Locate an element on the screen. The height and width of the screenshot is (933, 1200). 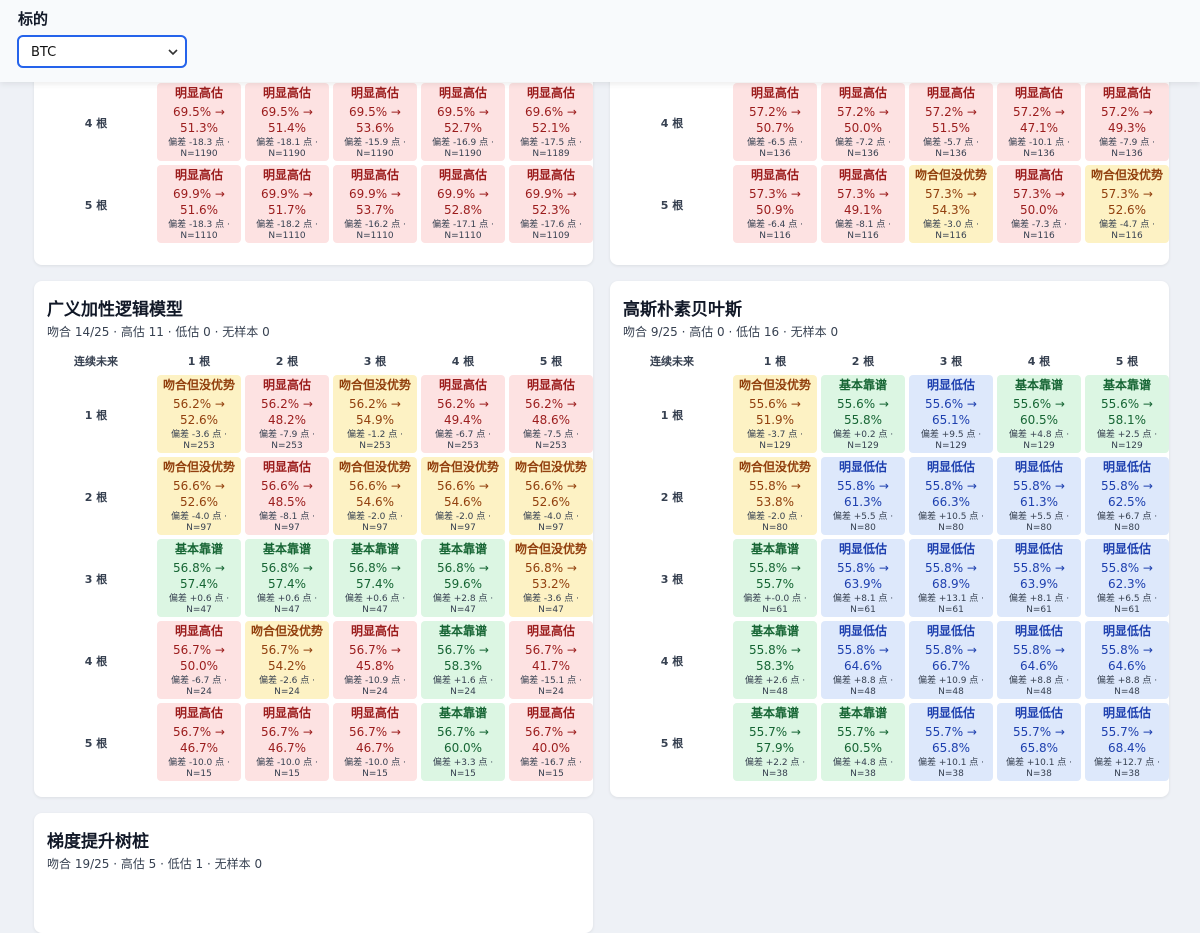
grid-cell: 吻合但没优势 55.6% → 51.9% 偏差 -3.7 点 · N=129 is located at coordinates (775, 414).